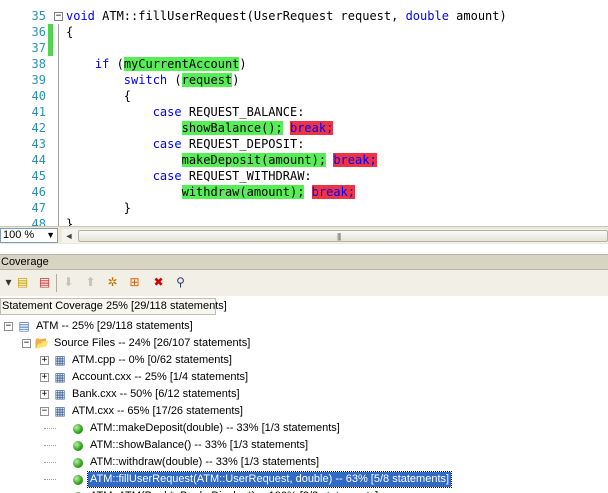 This screenshot has width=608, height=493. Describe the element at coordinates (152, 343) in the screenshot. I see `tree-item-label: Source Files -- 24% [26/107 statements]` at that location.